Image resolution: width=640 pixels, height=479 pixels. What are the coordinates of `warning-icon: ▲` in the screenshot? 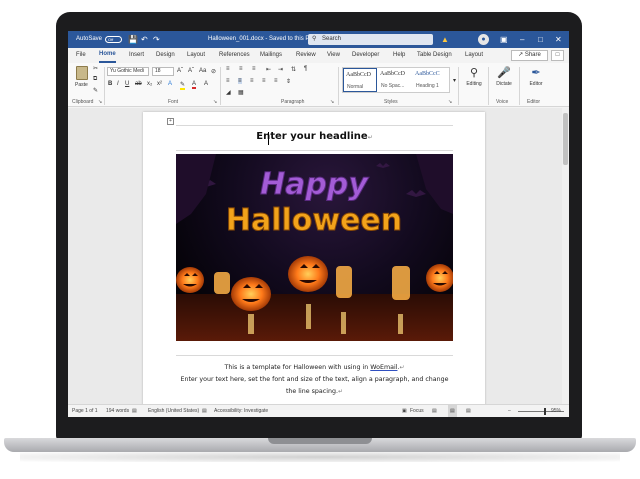 It's located at (445, 39).